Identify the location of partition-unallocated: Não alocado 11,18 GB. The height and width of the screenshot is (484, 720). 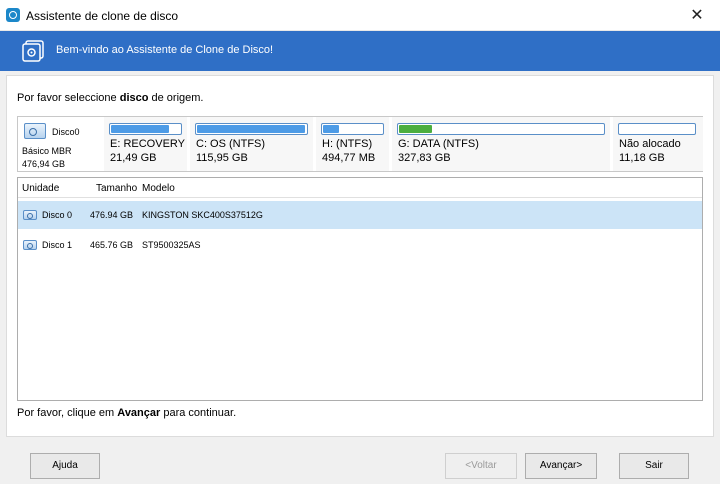
(657, 144).